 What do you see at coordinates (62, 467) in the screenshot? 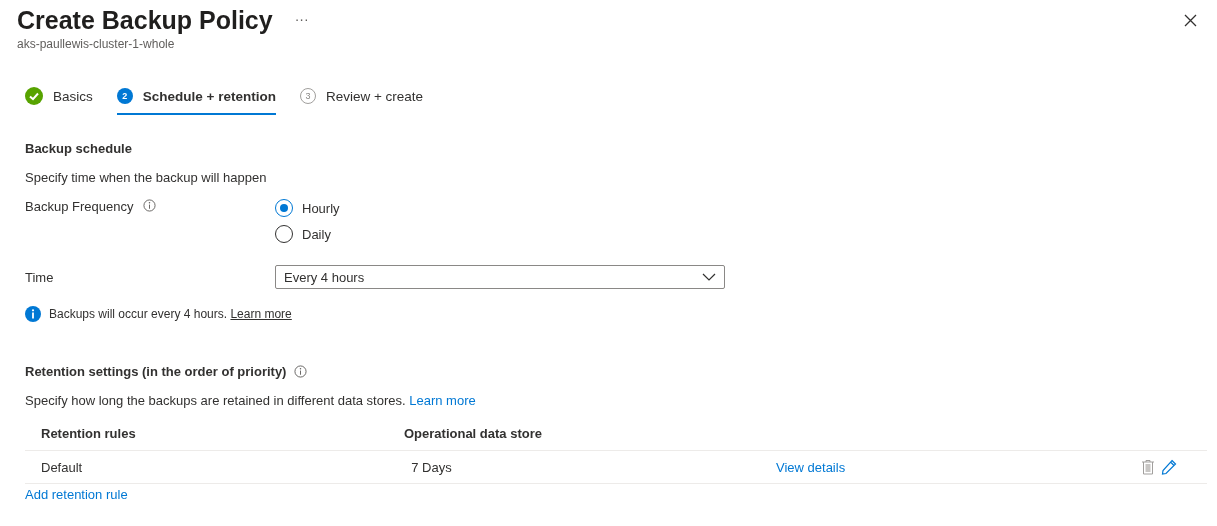
I see `table-cell: Default` at bounding box center [62, 467].